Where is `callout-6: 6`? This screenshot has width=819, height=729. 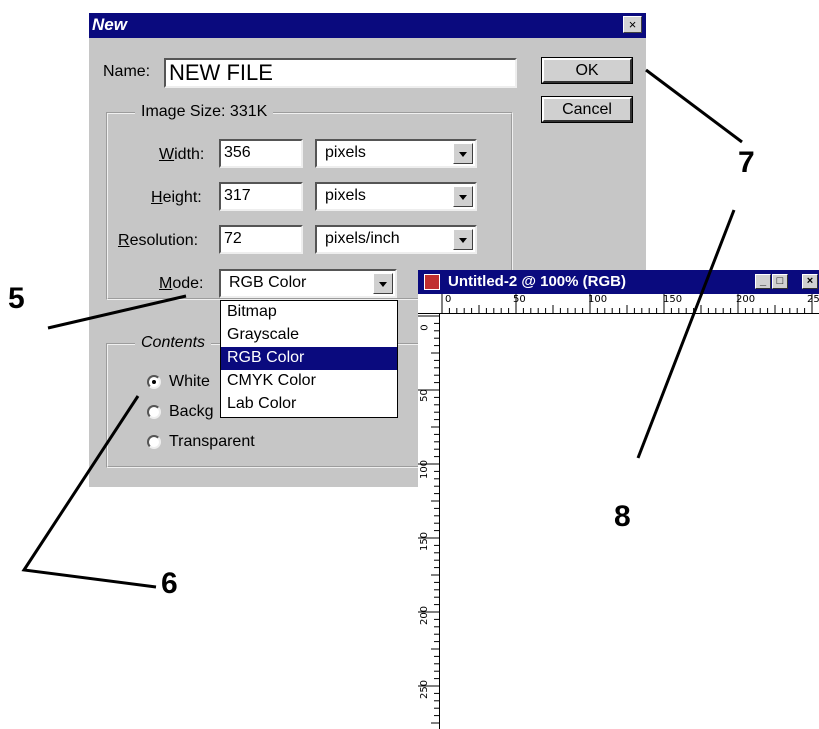 callout-6: 6 is located at coordinates (169, 583).